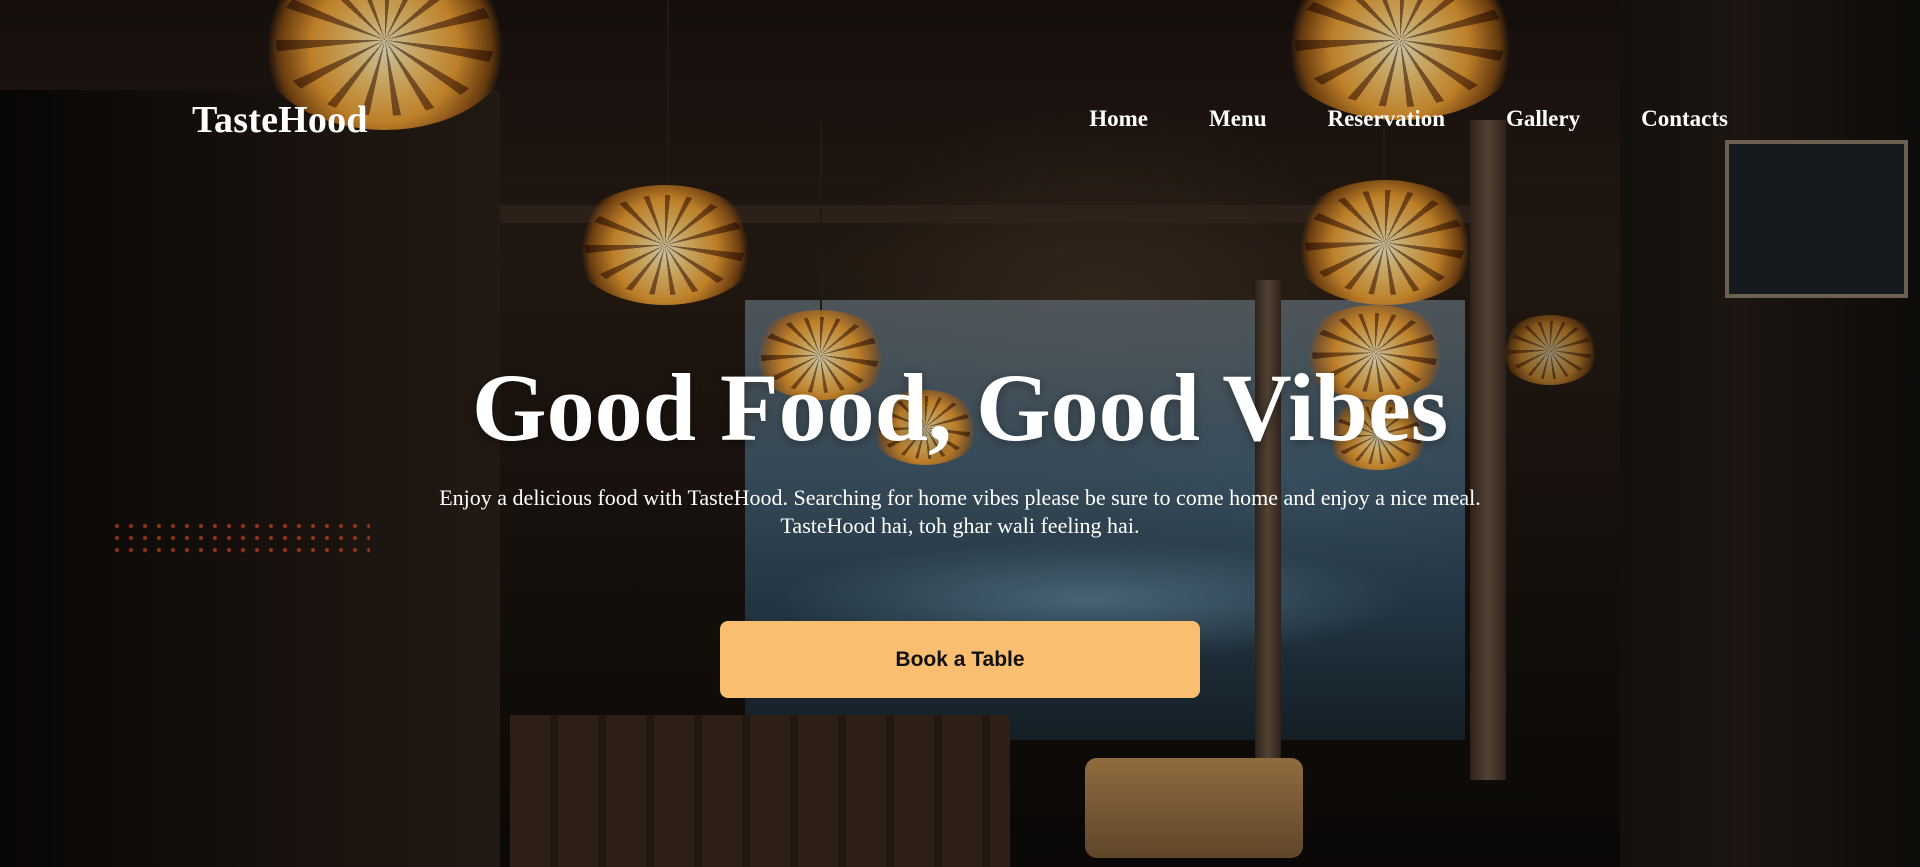  I want to click on nav-item-contacts: Contacts, so click(1684, 119).